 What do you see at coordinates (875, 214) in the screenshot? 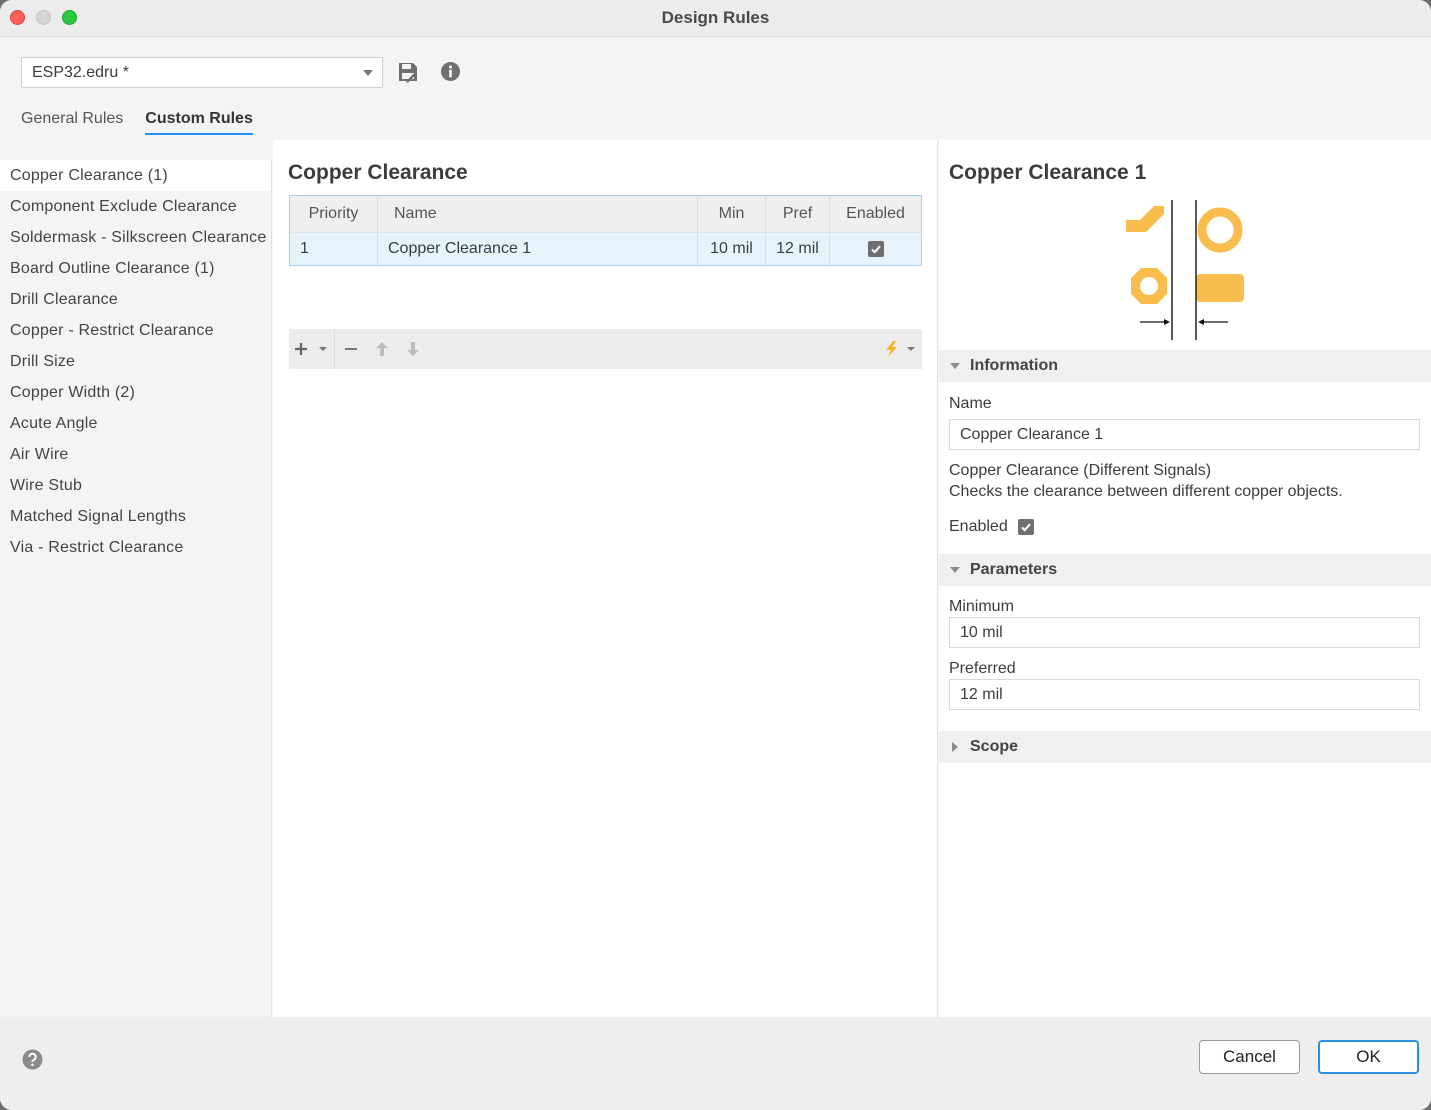
I see `column-header-enabled: Enabled` at bounding box center [875, 214].